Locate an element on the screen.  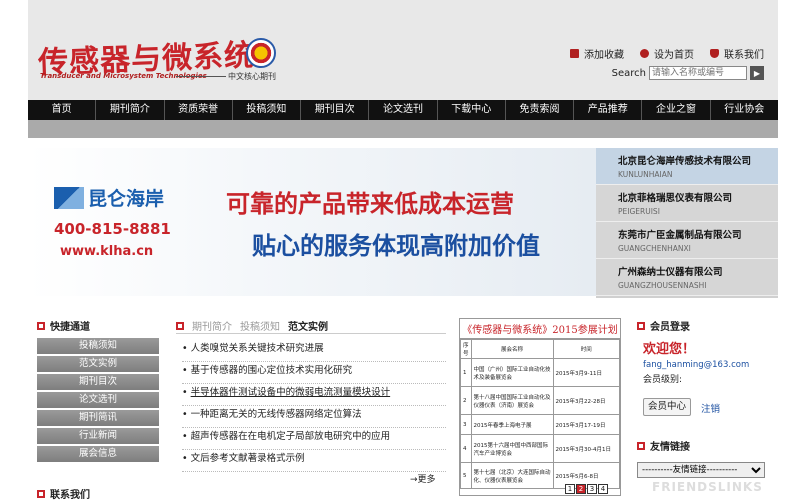
search-label: Search is located at coordinates (628, 73).